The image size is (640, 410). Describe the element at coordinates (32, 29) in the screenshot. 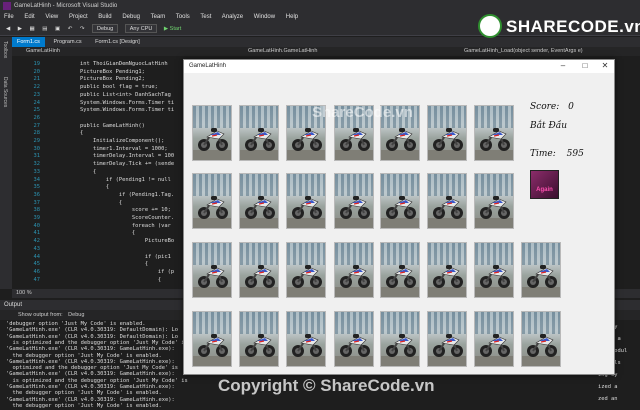

I see `new-project-icon: ▦` at that location.